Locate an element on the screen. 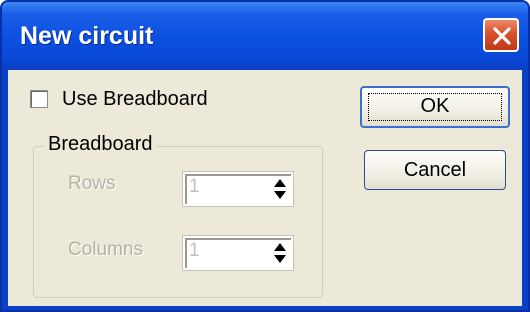 Image resolution: width=530 pixels, height=312 pixels. columns-label: Columns is located at coordinates (105, 249).